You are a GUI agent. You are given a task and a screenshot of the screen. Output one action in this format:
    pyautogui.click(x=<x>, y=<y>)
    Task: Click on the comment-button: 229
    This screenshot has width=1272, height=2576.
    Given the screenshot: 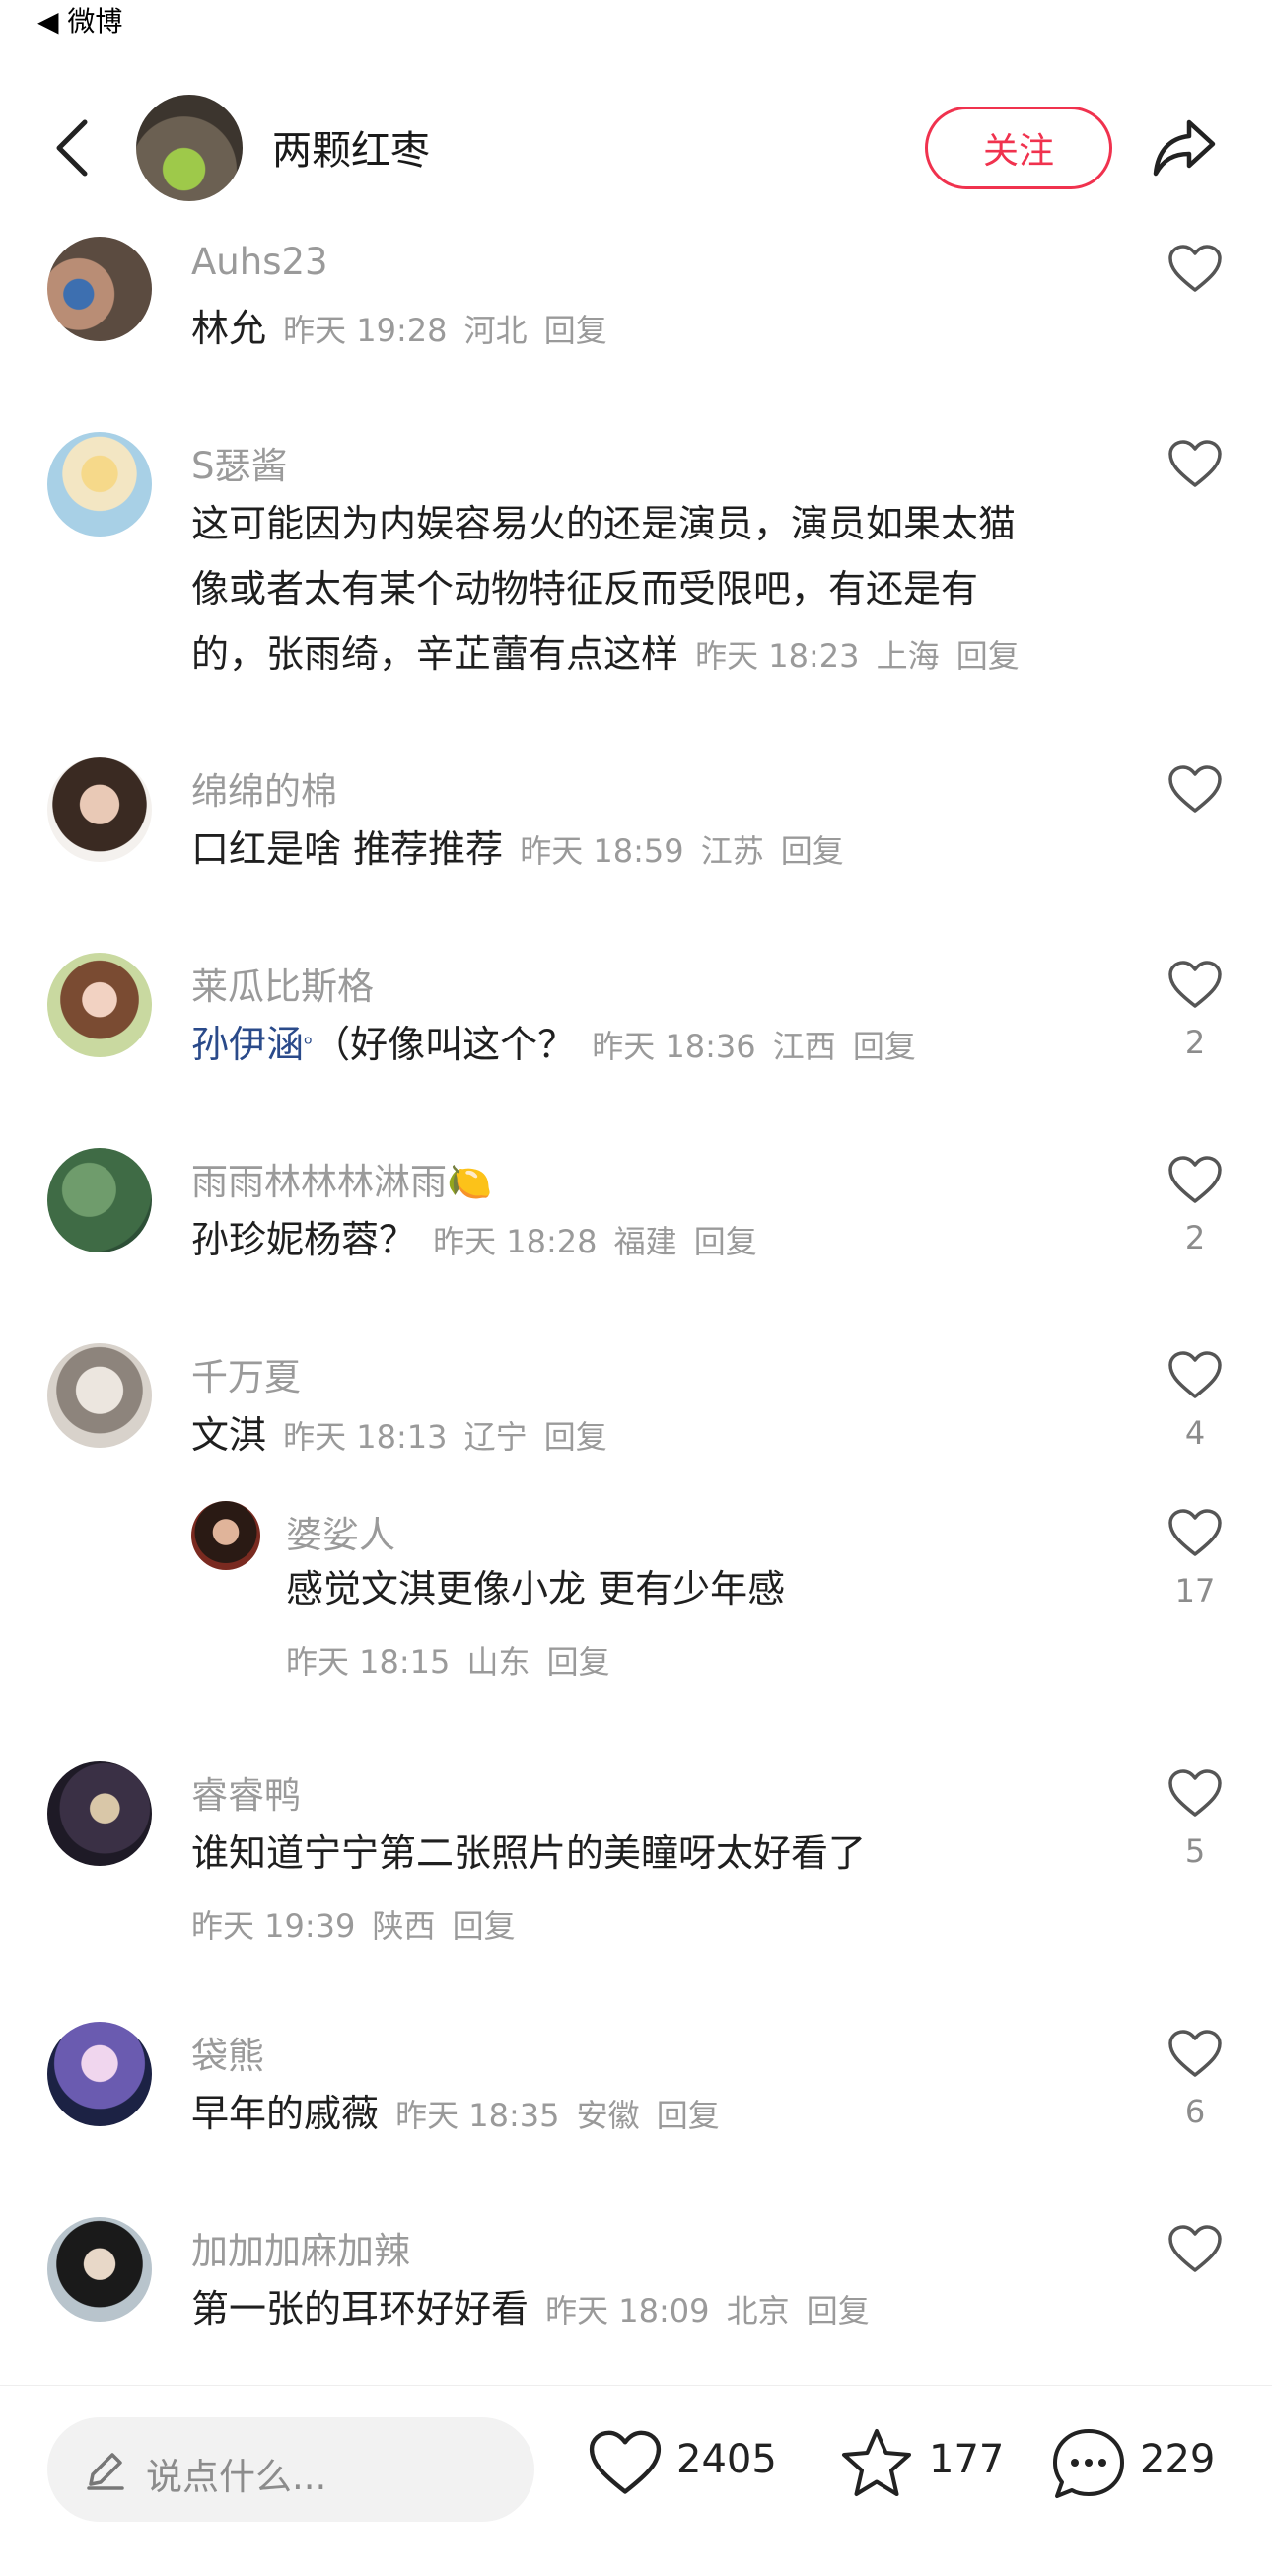 What is the action you would take?
    pyautogui.click(x=1143, y=2469)
    